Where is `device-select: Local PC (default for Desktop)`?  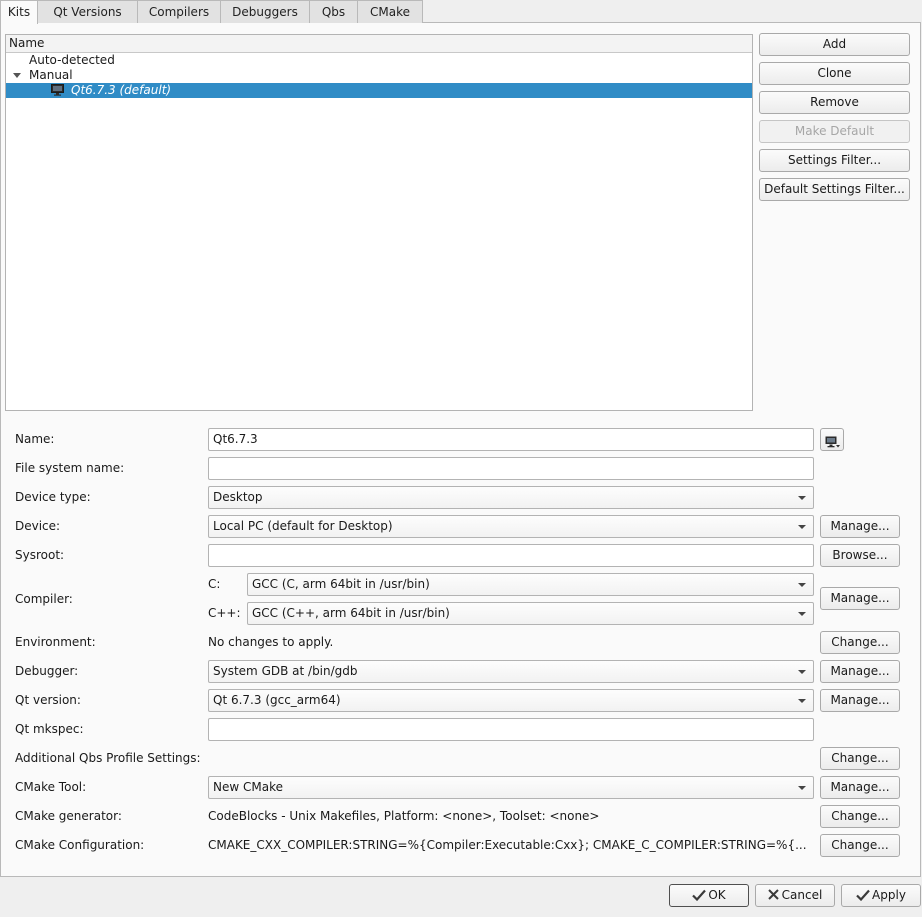 device-select: Local PC (default for Desktop) is located at coordinates (511, 526).